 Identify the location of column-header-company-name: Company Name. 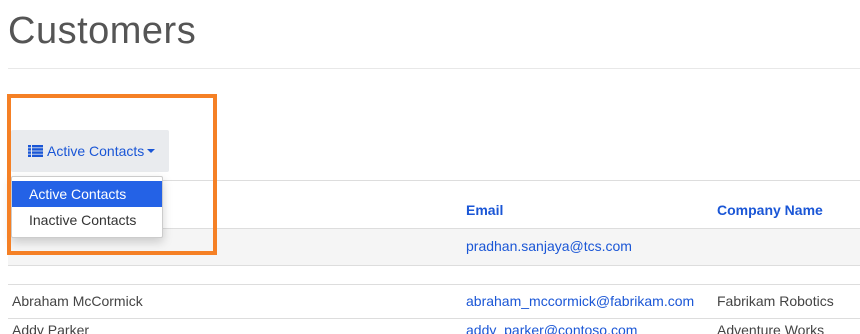
(770, 210).